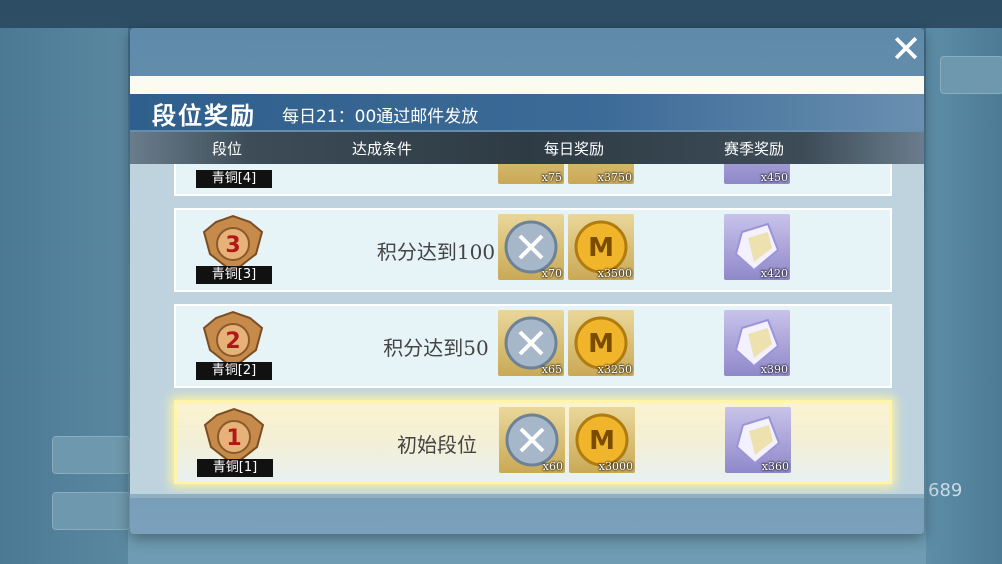  Describe the element at coordinates (758, 440) in the screenshot. I see `crystal-icon: x360` at that location.